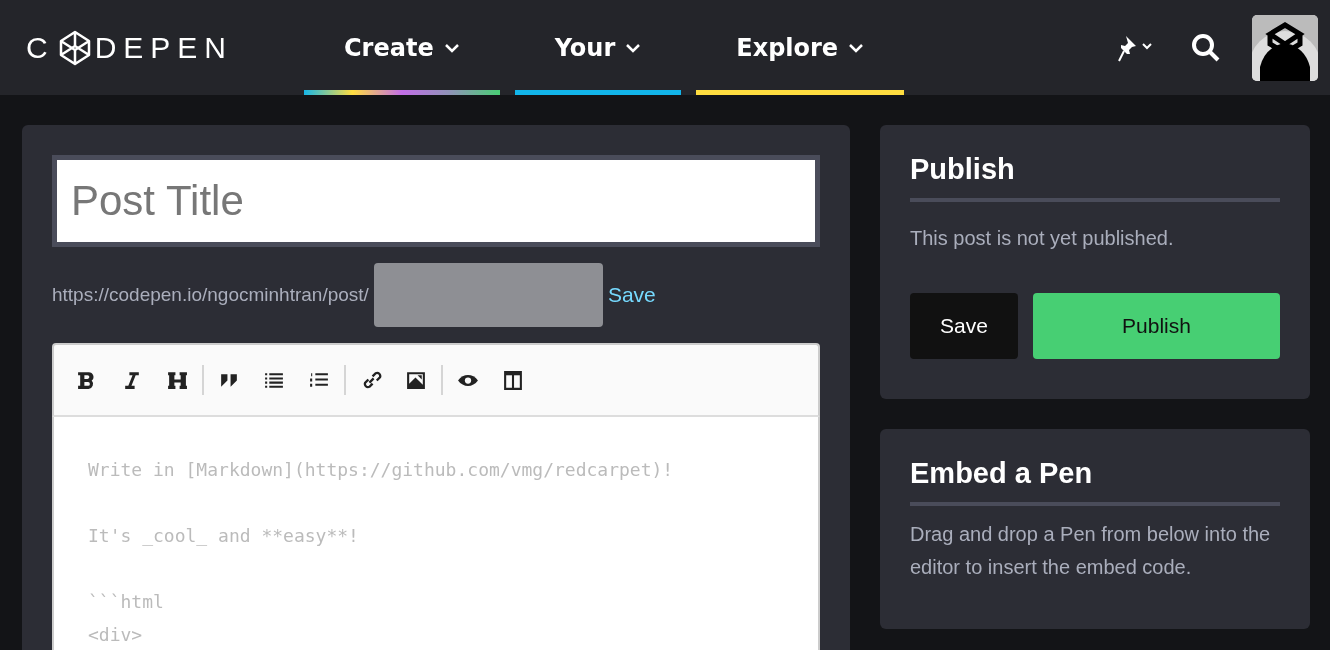  Describe the element at coordinates (1206, 47) in the screenshot. I see `search-icon` at that location.